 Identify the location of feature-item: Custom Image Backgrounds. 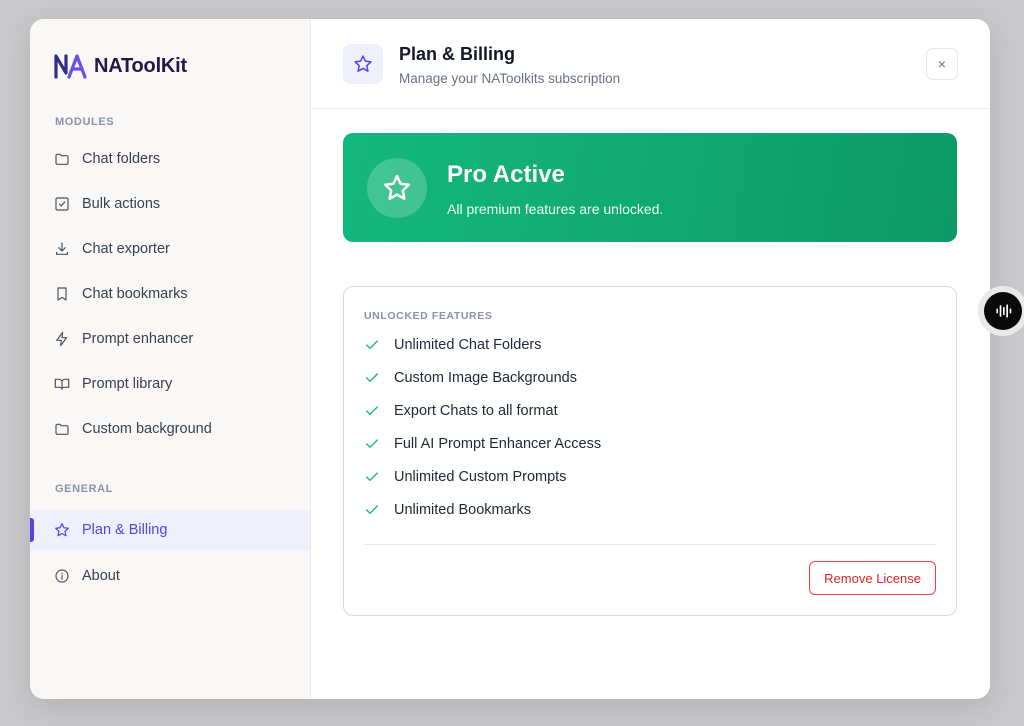
(470, 378).